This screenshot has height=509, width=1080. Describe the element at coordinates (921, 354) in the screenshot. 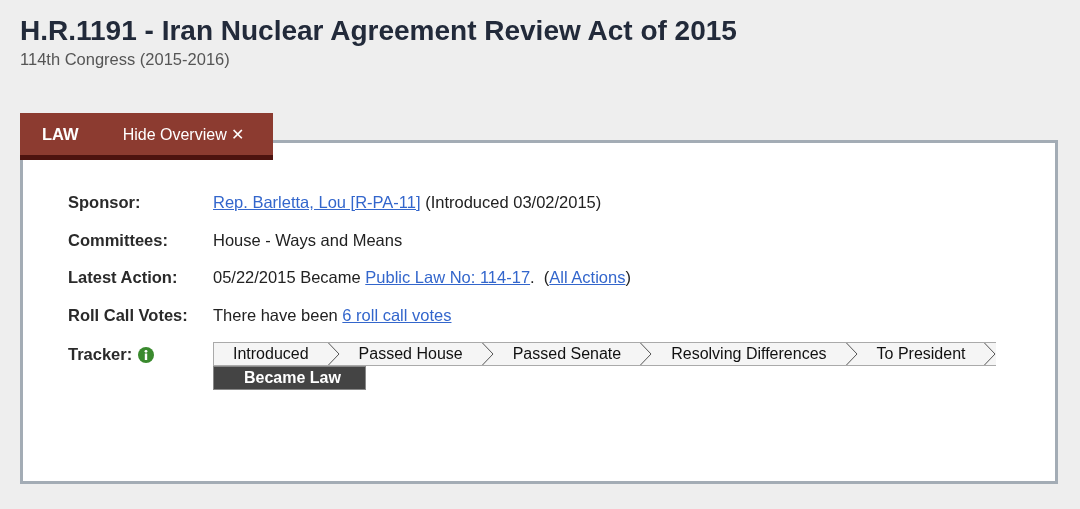

I see `tracker-step: To President` at that location.